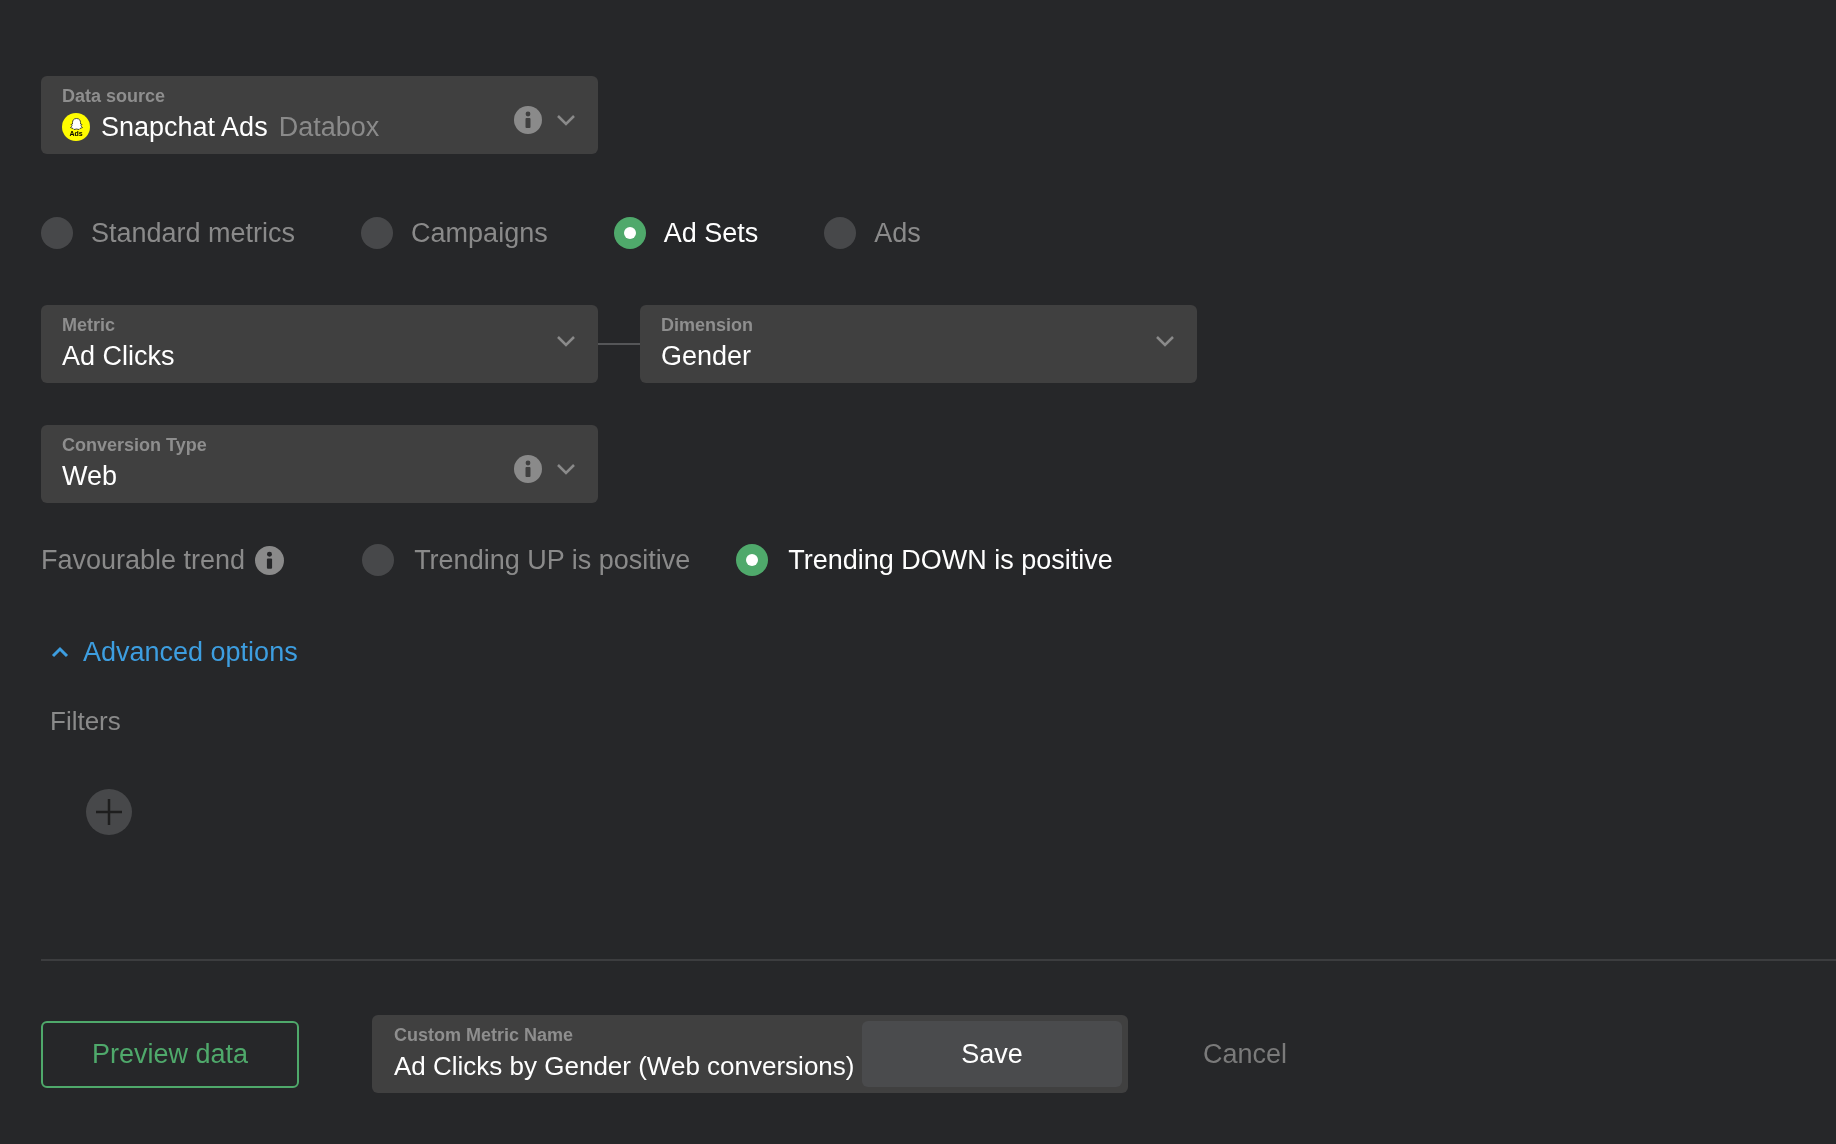 The height and width of the screenshot is (1144, 1836). What do you see at coordinates (135, 445) in the screenshot?
I see `field-label: Conversion Type` at bounding box center [135, 445].